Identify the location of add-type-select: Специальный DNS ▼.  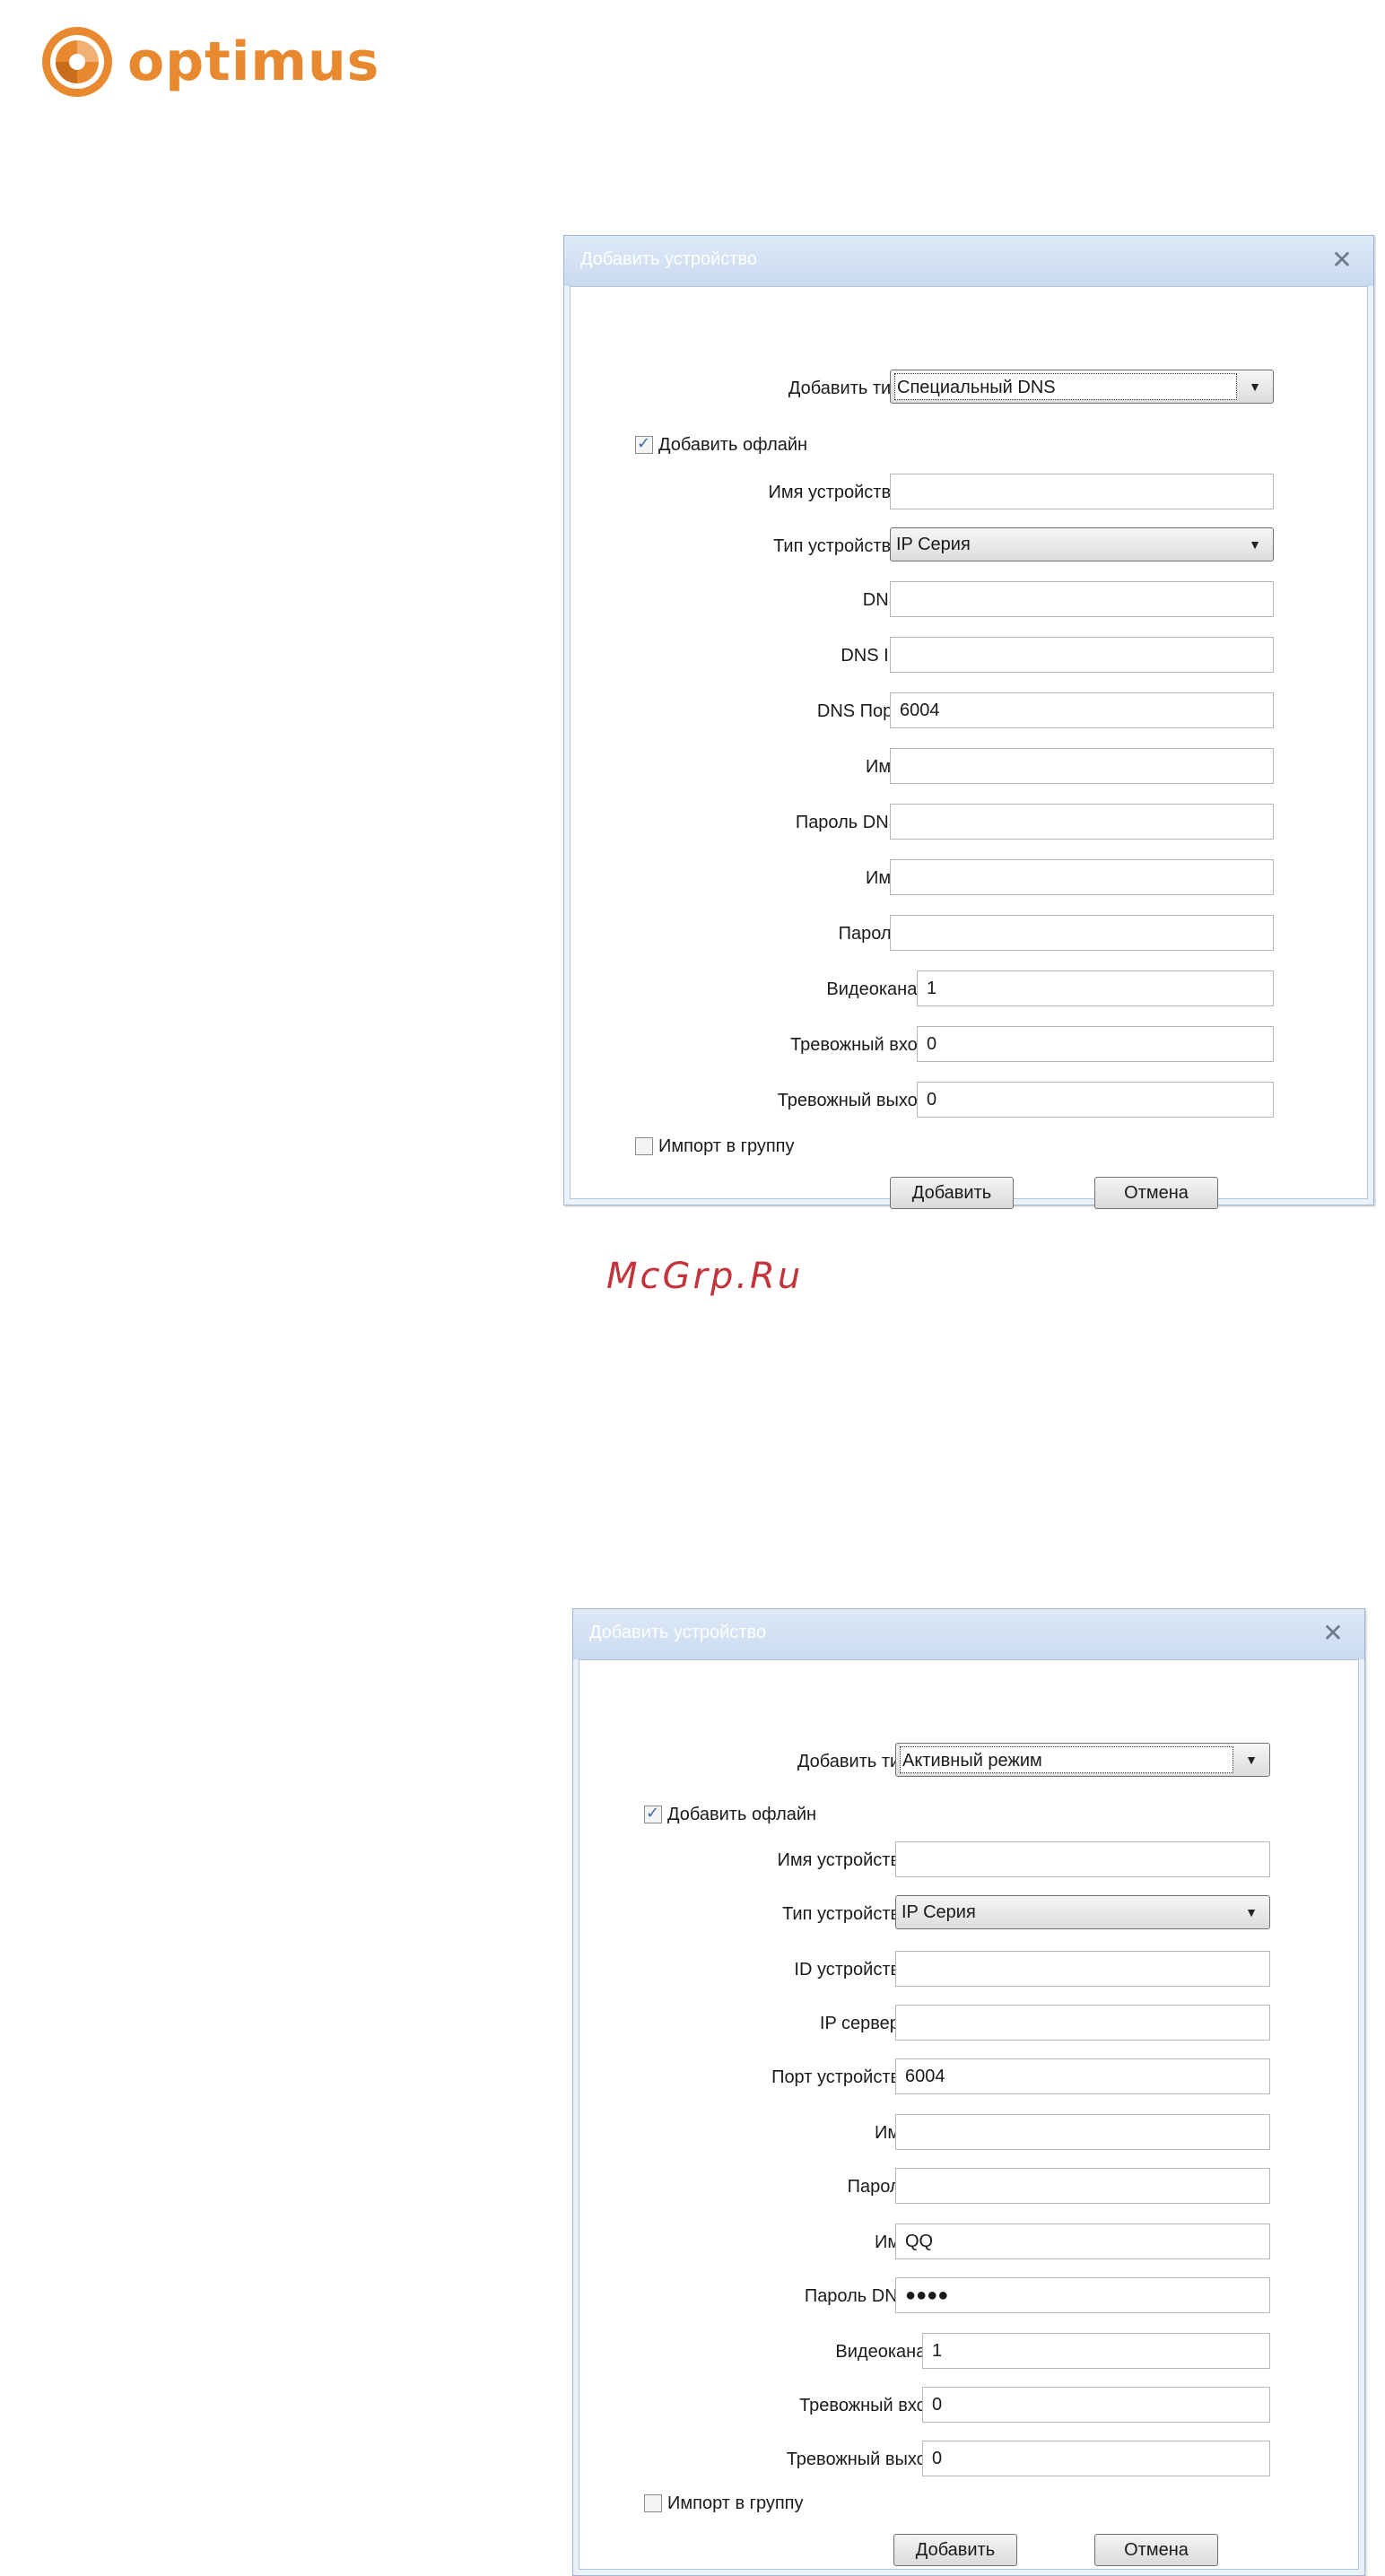
(1082, 387).